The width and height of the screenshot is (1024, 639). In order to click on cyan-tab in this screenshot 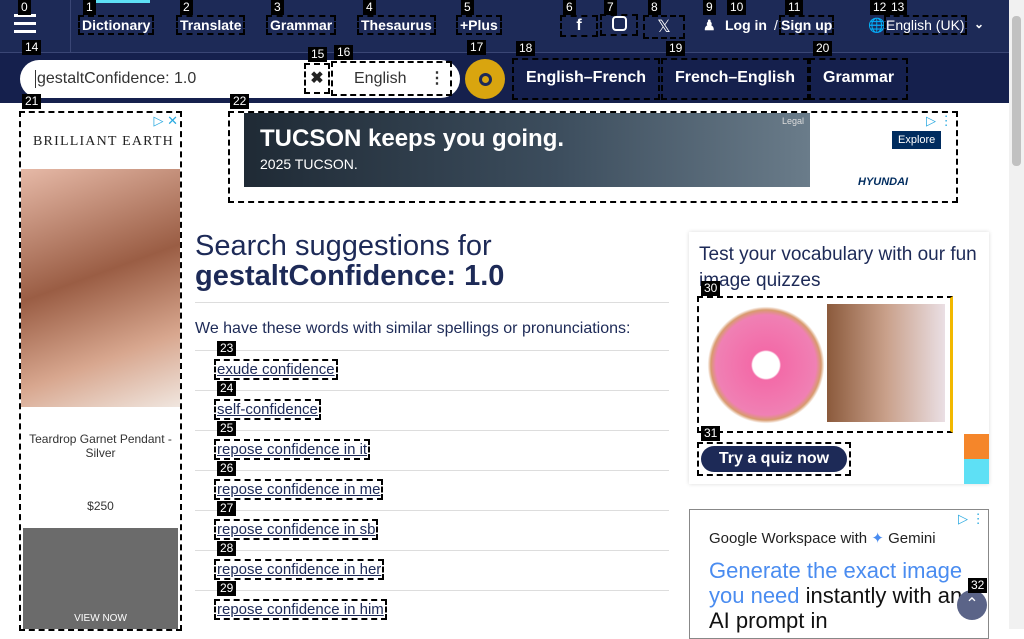, I will do `click(976, 471)`.